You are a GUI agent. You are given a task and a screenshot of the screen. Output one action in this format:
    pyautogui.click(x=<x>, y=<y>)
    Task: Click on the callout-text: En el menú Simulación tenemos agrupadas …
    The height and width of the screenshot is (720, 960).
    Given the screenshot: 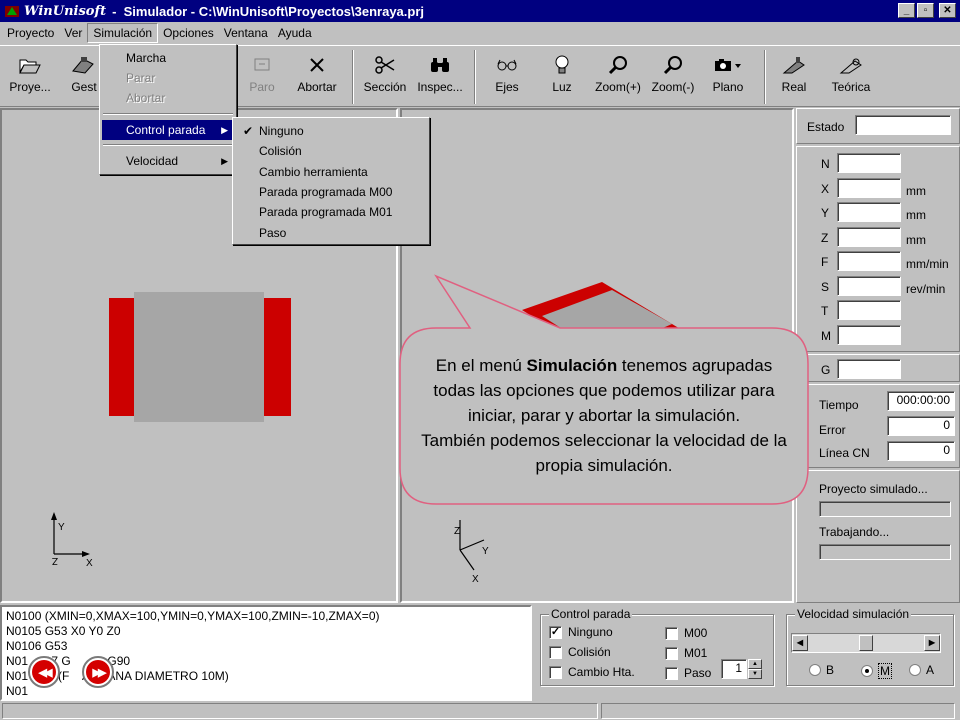 What is the action you would take?
    pyautogui.click(x=604, y=415)
    